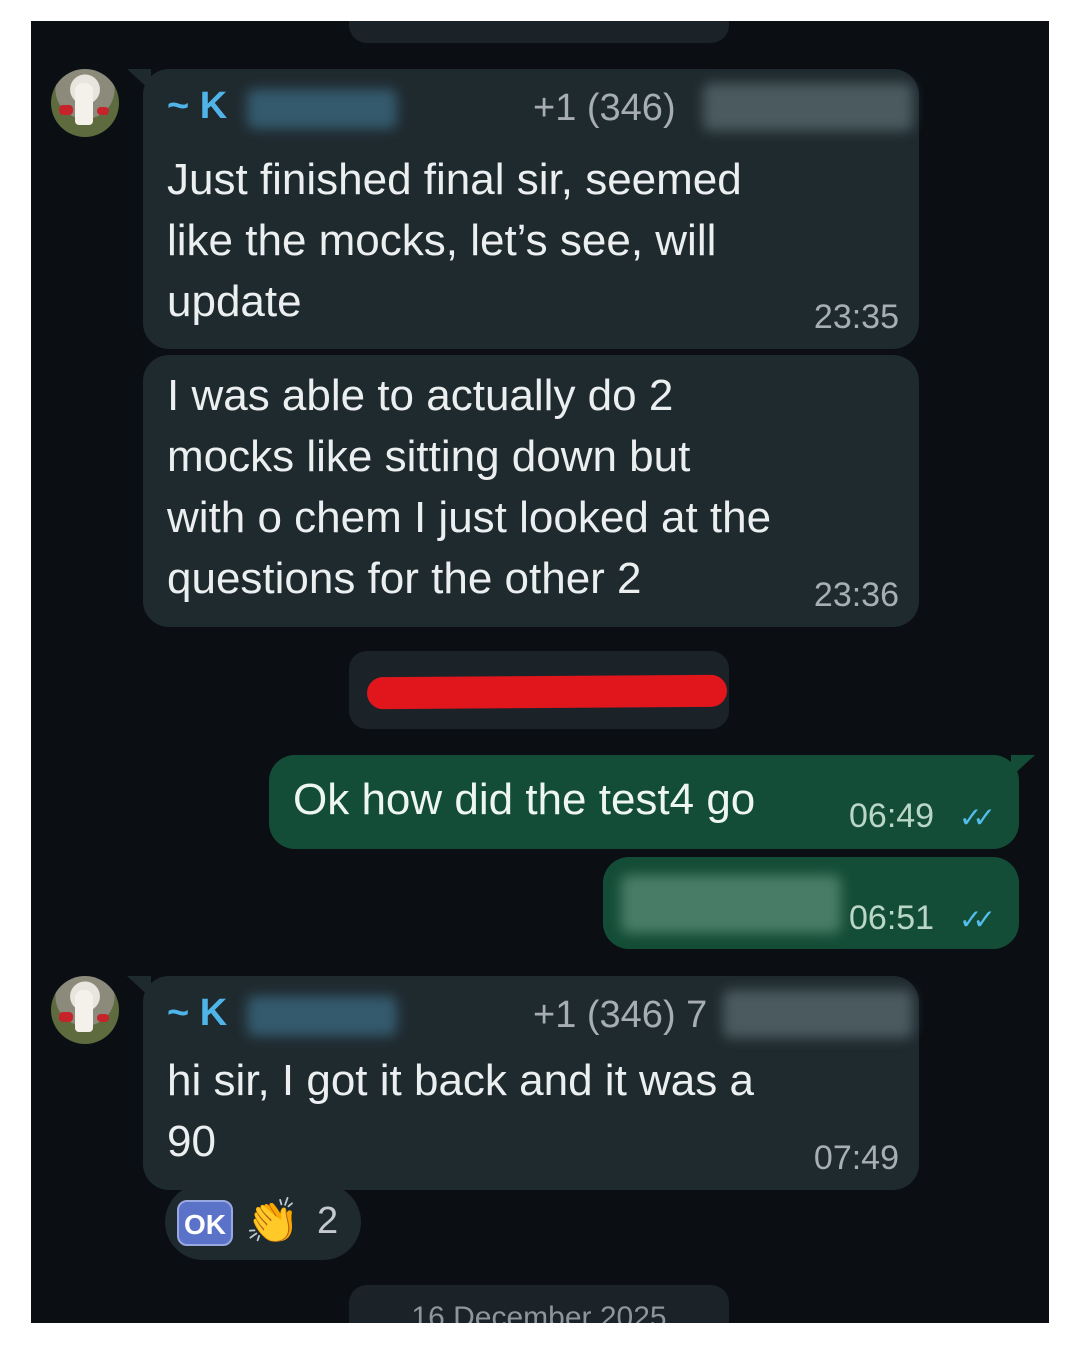 The width and height of the screenshot is (1080, 1350). Describe the element at coordinates (856, 317) in the screenshot. I see `message-time: 23:35` at that location.